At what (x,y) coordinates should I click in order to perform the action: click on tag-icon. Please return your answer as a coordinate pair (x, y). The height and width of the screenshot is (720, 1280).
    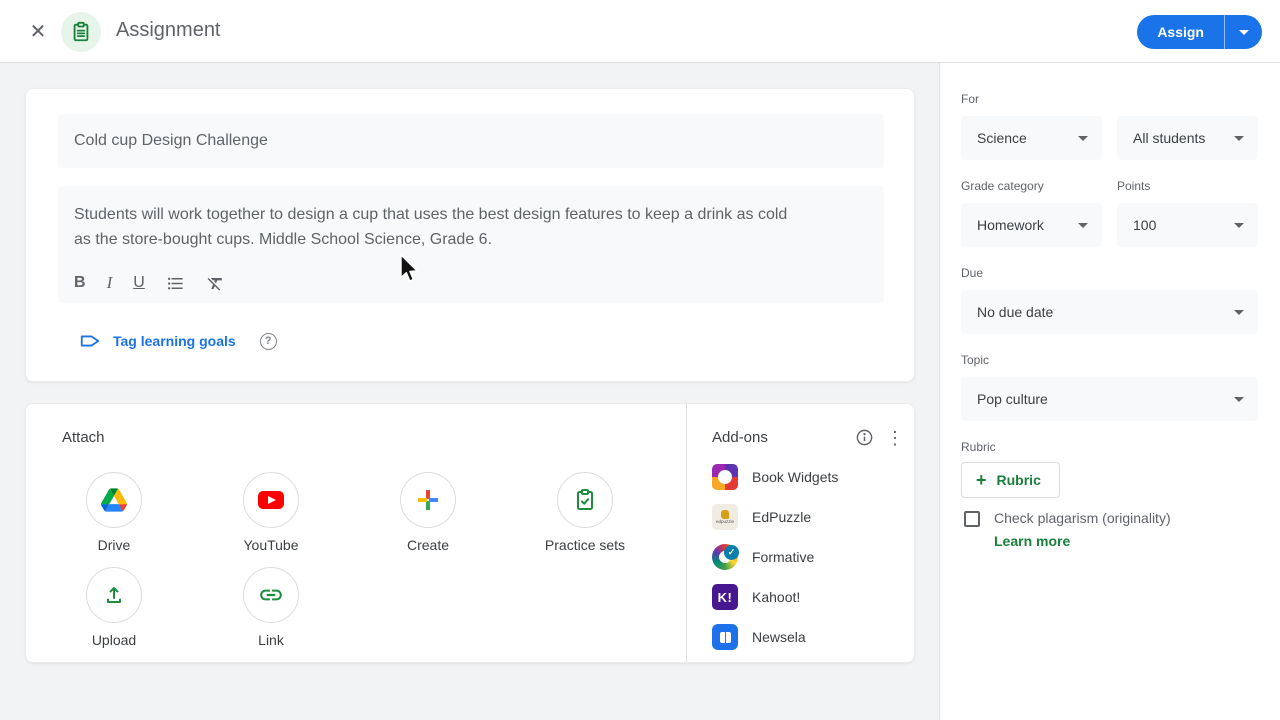
    Looking at the image, I should click on (90, 341).